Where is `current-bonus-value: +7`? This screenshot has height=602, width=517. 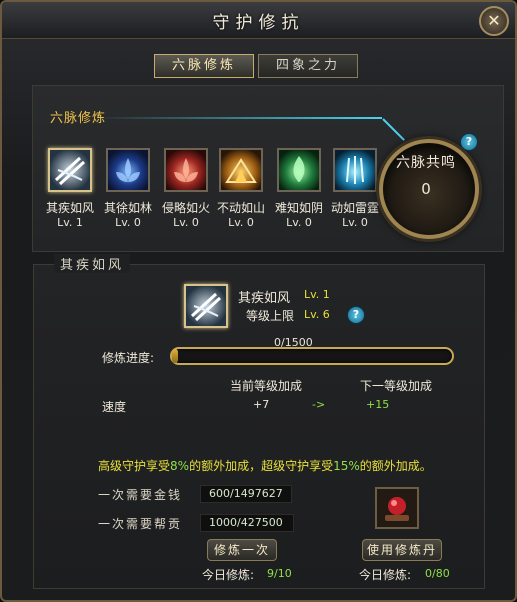
current-bonus-value: +7 is located at coordinates (261, 404).